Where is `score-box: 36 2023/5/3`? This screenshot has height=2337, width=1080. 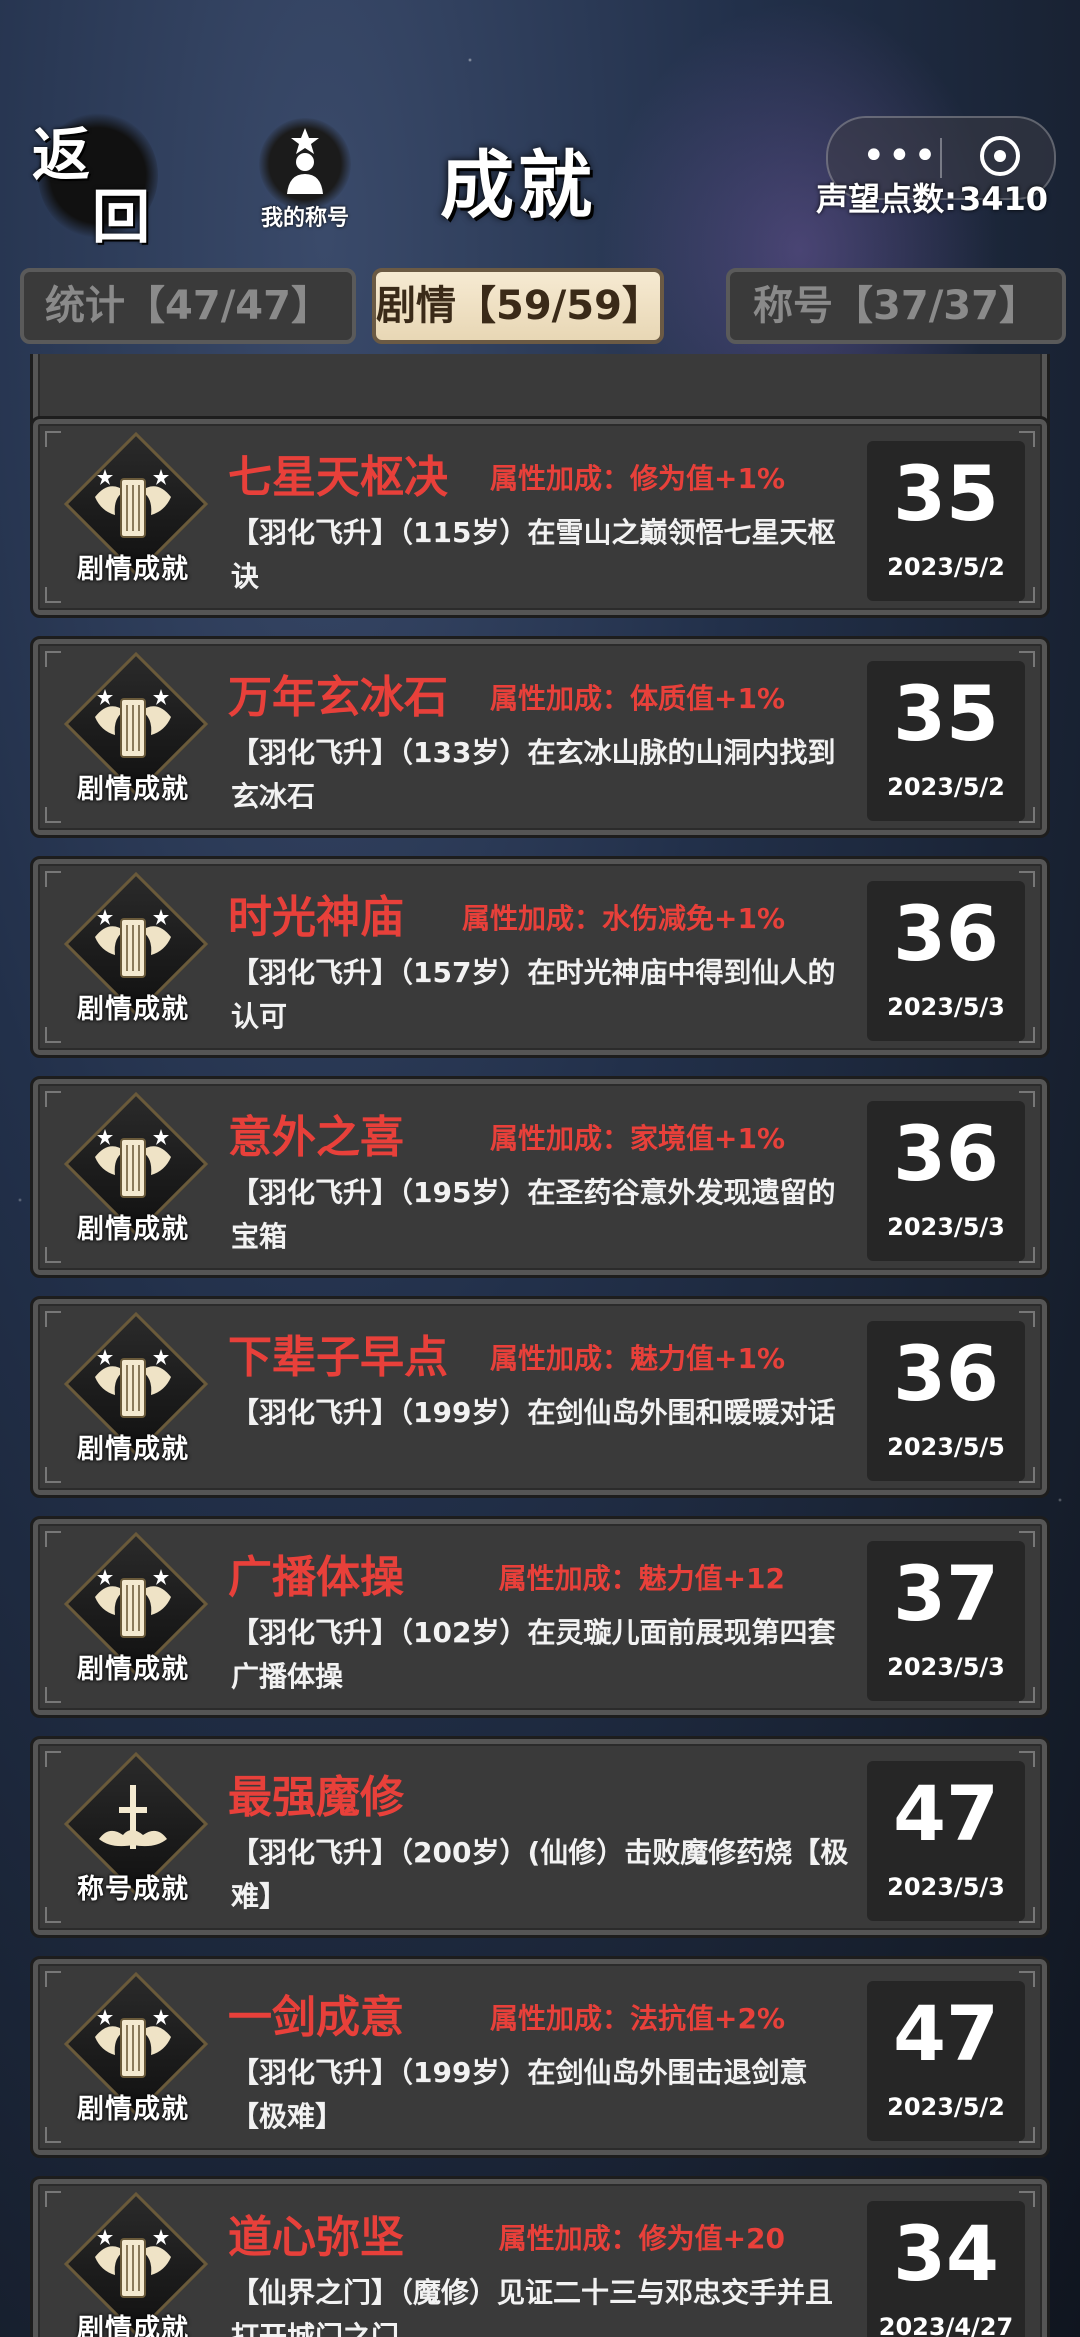
score-box: 36 2023/5/3 is located at coordinates (946, 1181).